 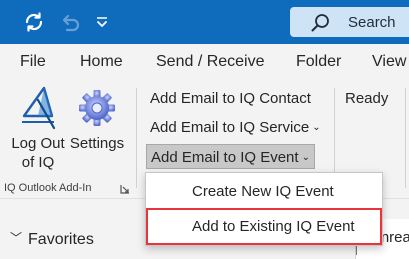 I want to click on search-box: Search, so click(x=349, y=22).